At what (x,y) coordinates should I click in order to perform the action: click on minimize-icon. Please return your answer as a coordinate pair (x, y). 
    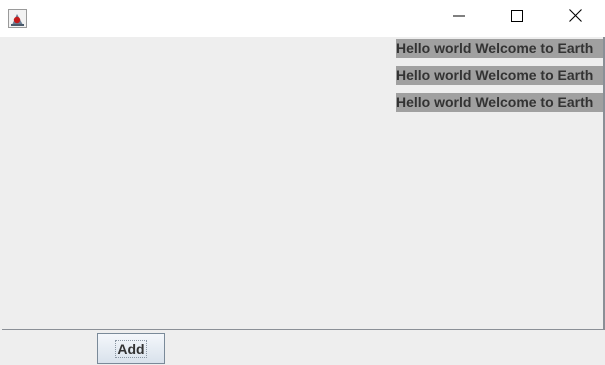
    Looking at the image, I should click on (459, 18).